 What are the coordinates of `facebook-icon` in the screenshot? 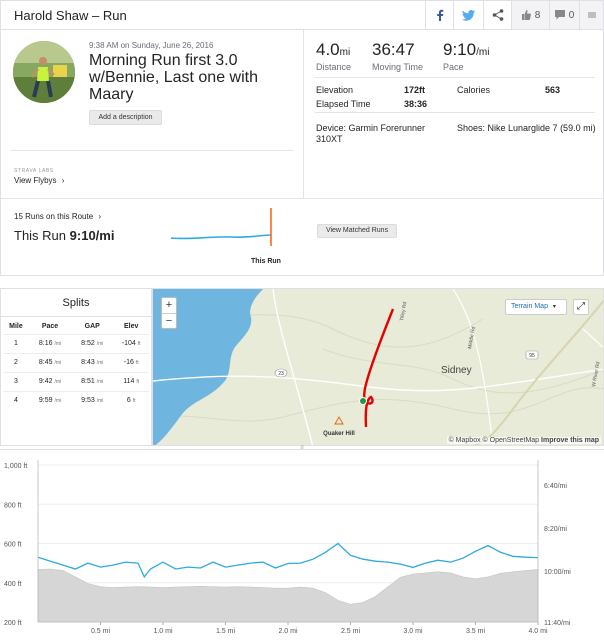 It's located at (440, 15).